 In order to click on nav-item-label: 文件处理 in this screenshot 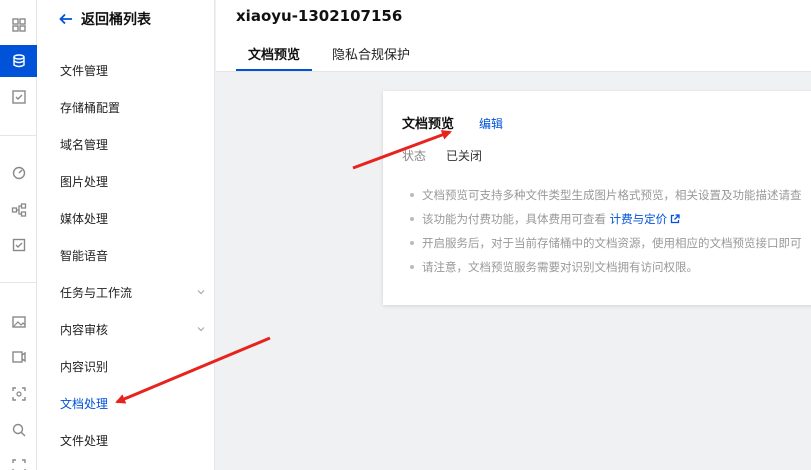, I will do `click(84, 440)`.